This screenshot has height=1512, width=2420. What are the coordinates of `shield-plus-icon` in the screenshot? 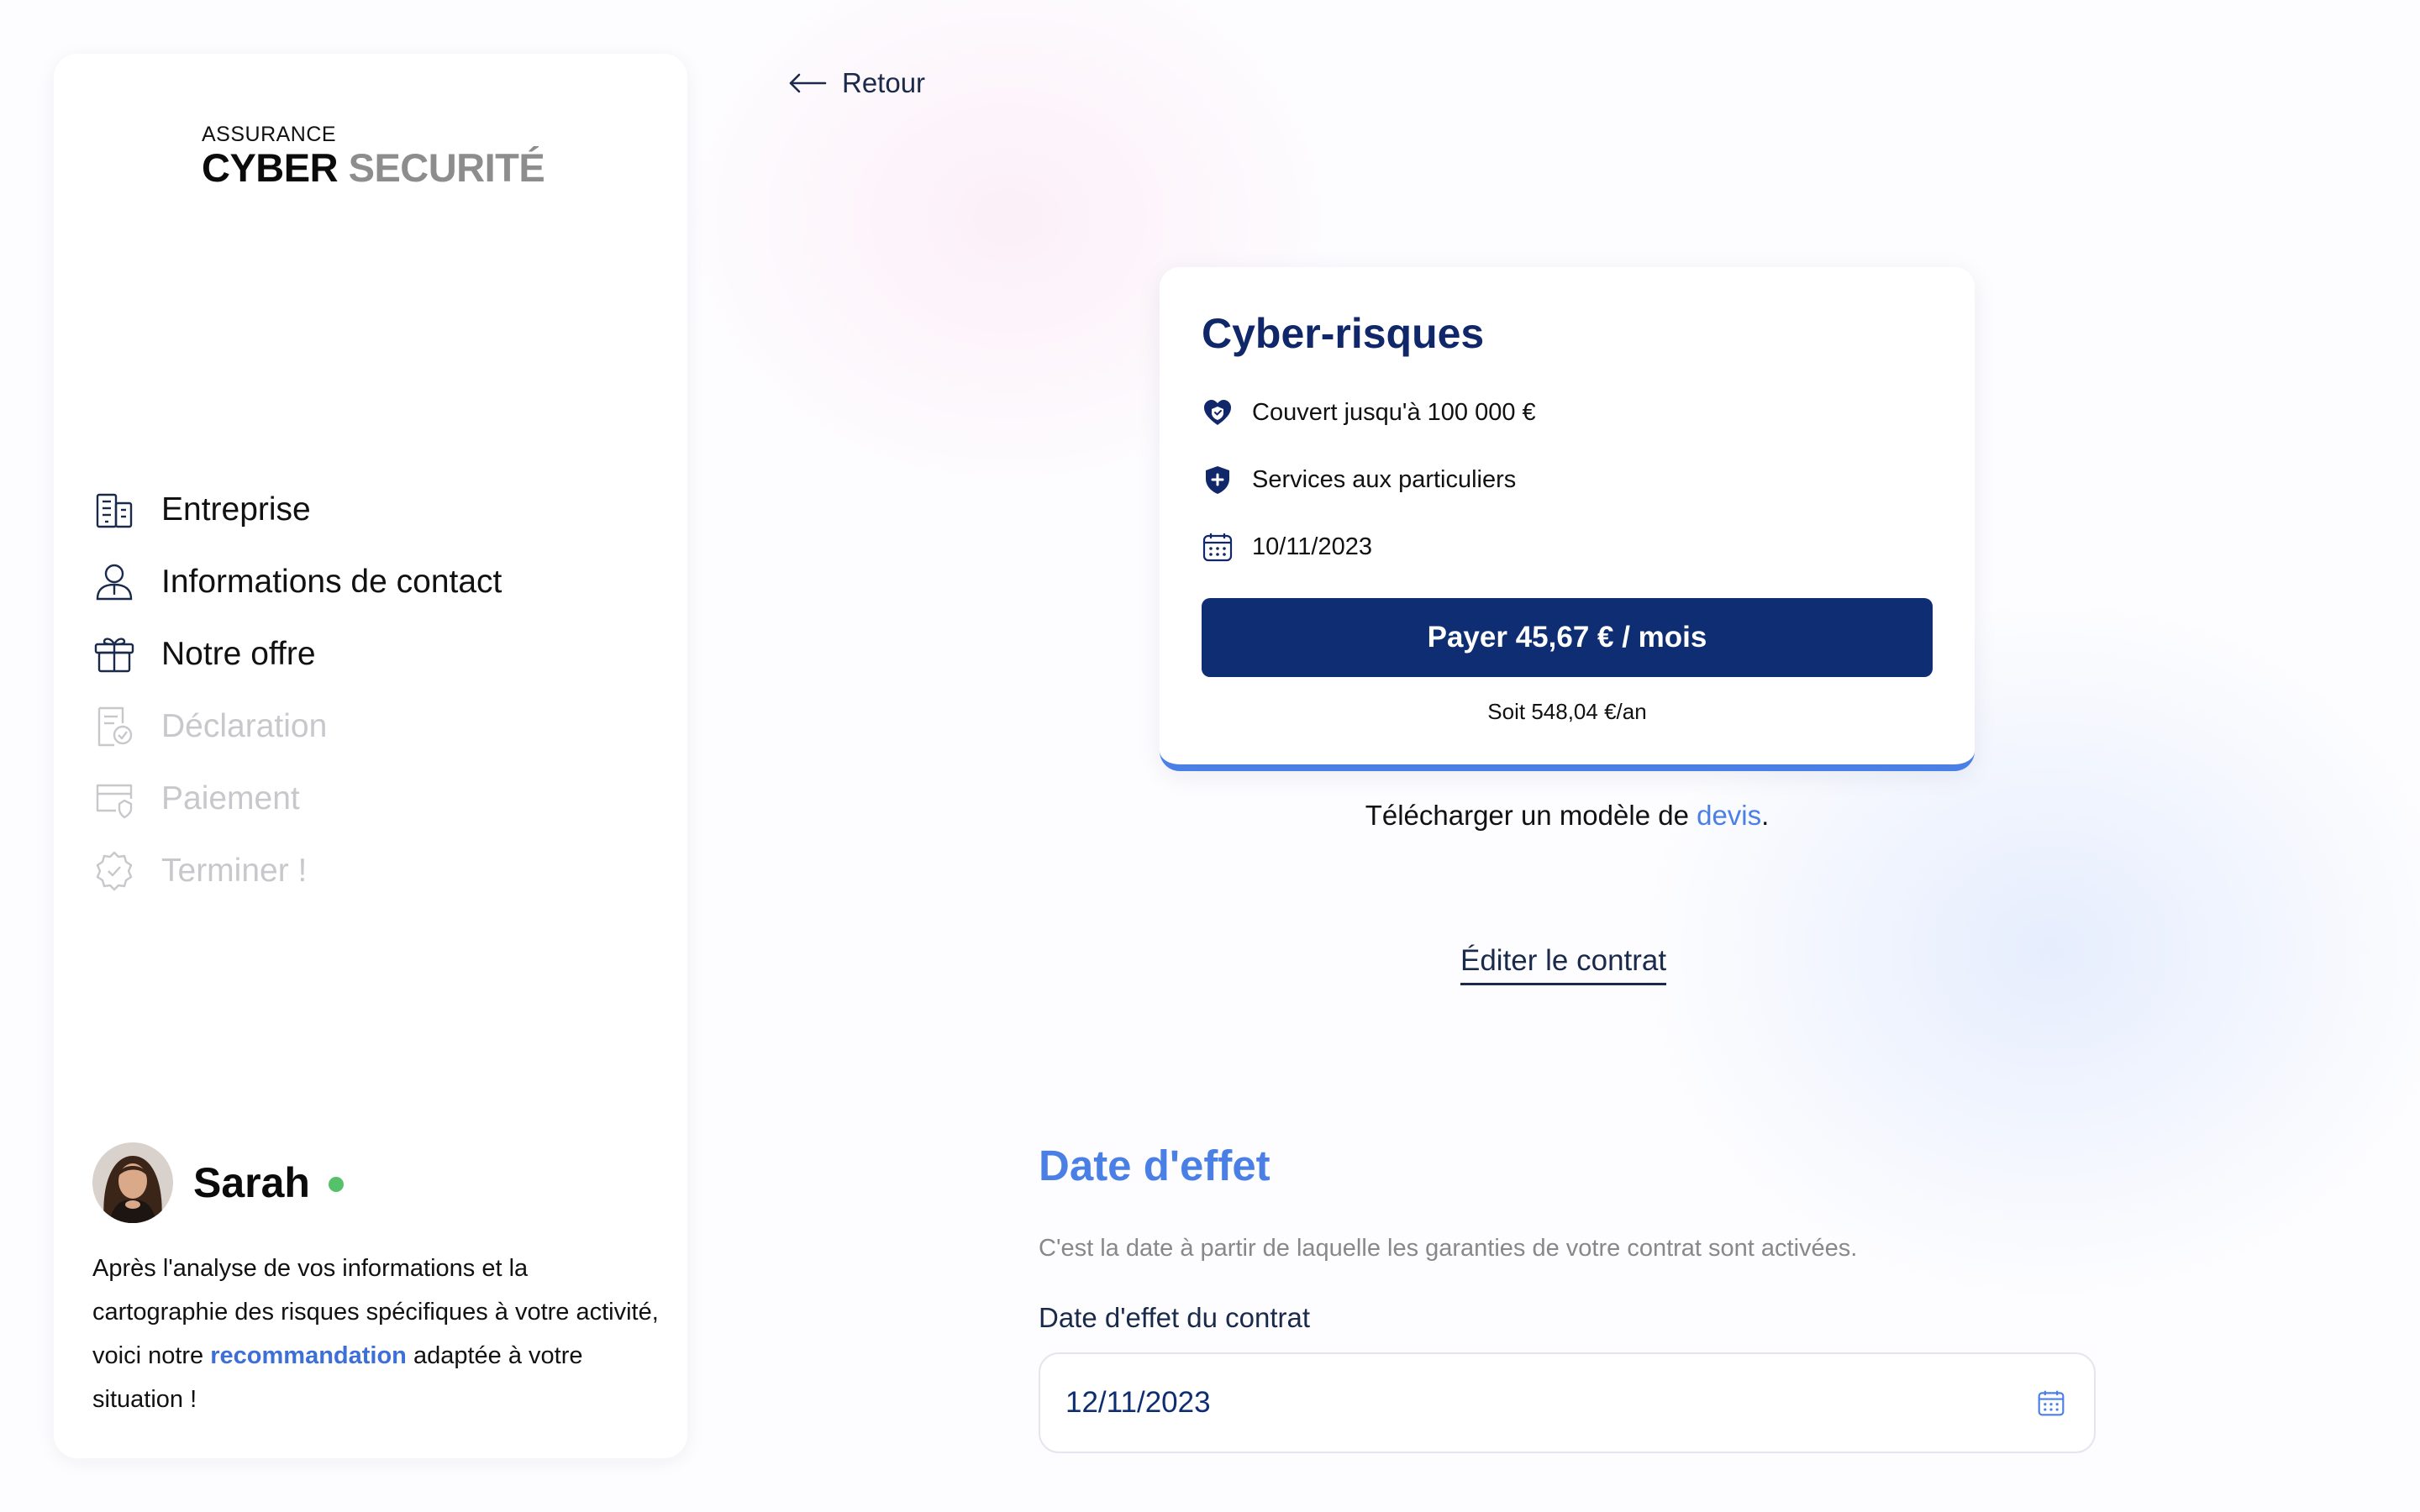 It's located at (1217, 480).